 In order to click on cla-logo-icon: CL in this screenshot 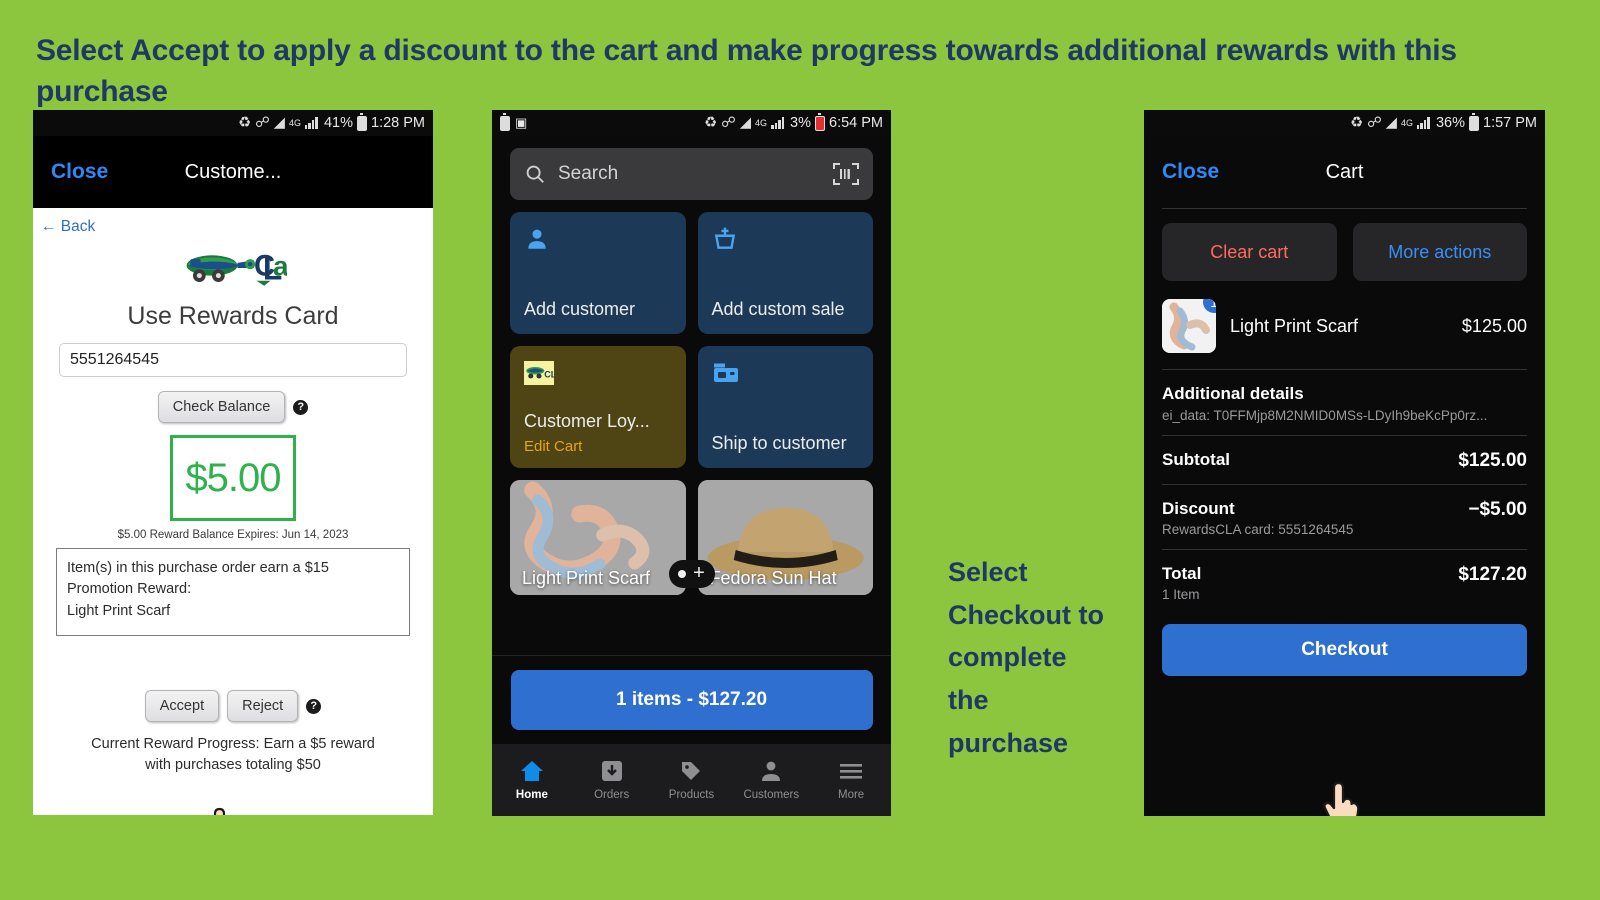, I will do `click(540, 373)`.